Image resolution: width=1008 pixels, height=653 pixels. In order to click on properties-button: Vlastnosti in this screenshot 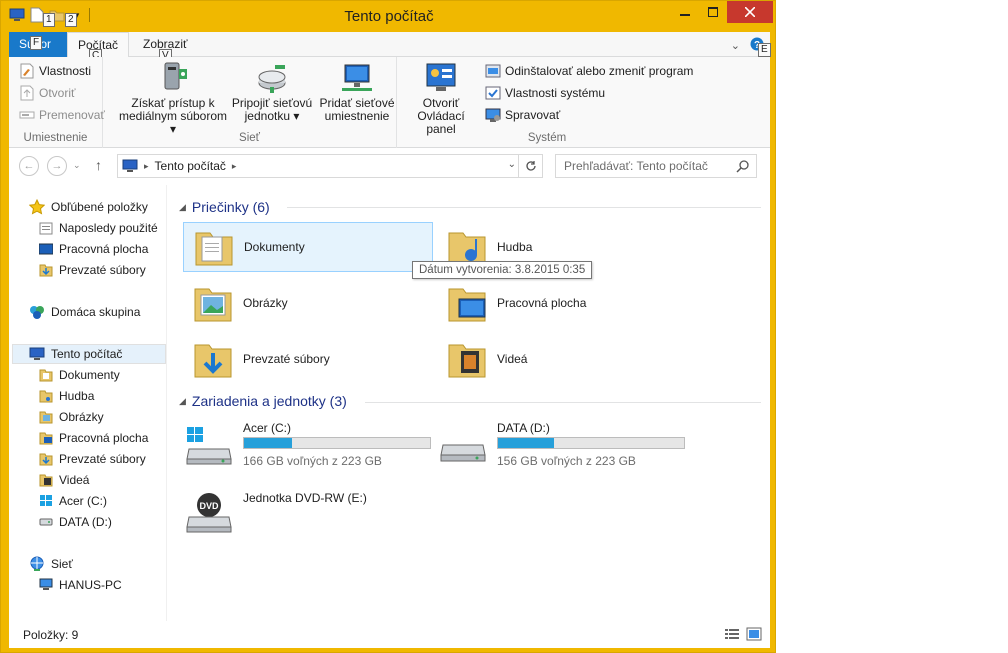, I will do `click(55, 71)`.